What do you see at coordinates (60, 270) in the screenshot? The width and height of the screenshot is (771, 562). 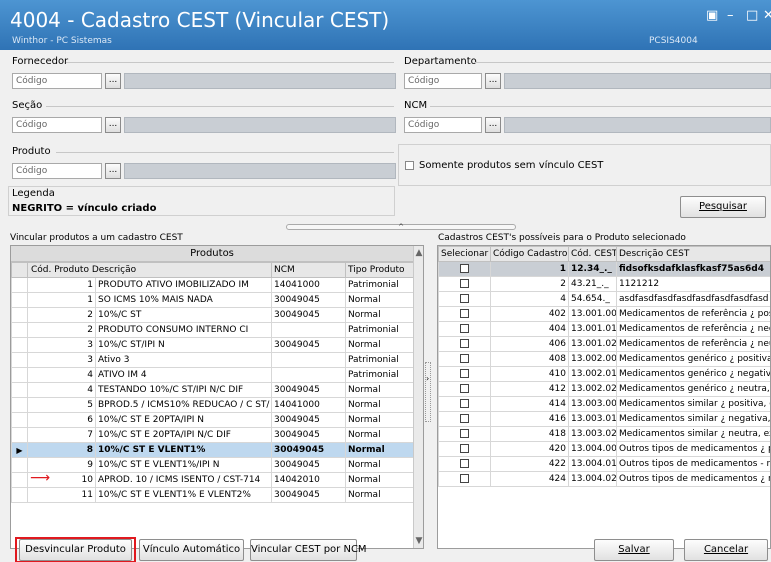 I see `col-cod-produto: Cód. Produto` at bounding box center [60, 270].